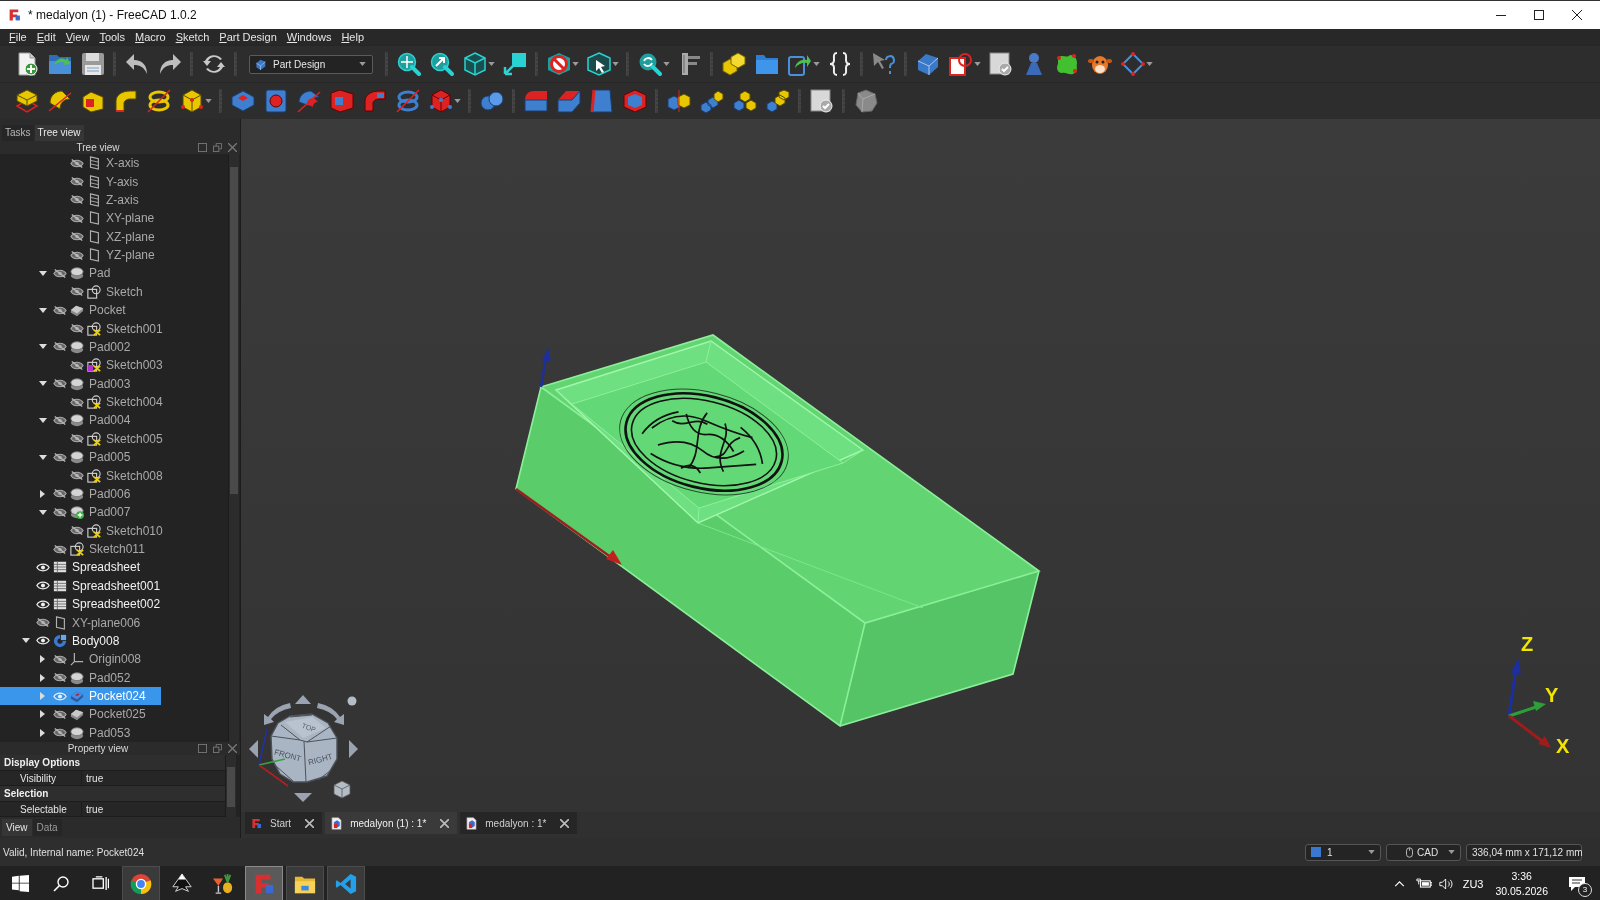 This screenshot has width=1600, height=900. What do you see at coordinates (59, 101) in the screenshot?
I see `curved-solid-icon` at bounding box center [59, 101].